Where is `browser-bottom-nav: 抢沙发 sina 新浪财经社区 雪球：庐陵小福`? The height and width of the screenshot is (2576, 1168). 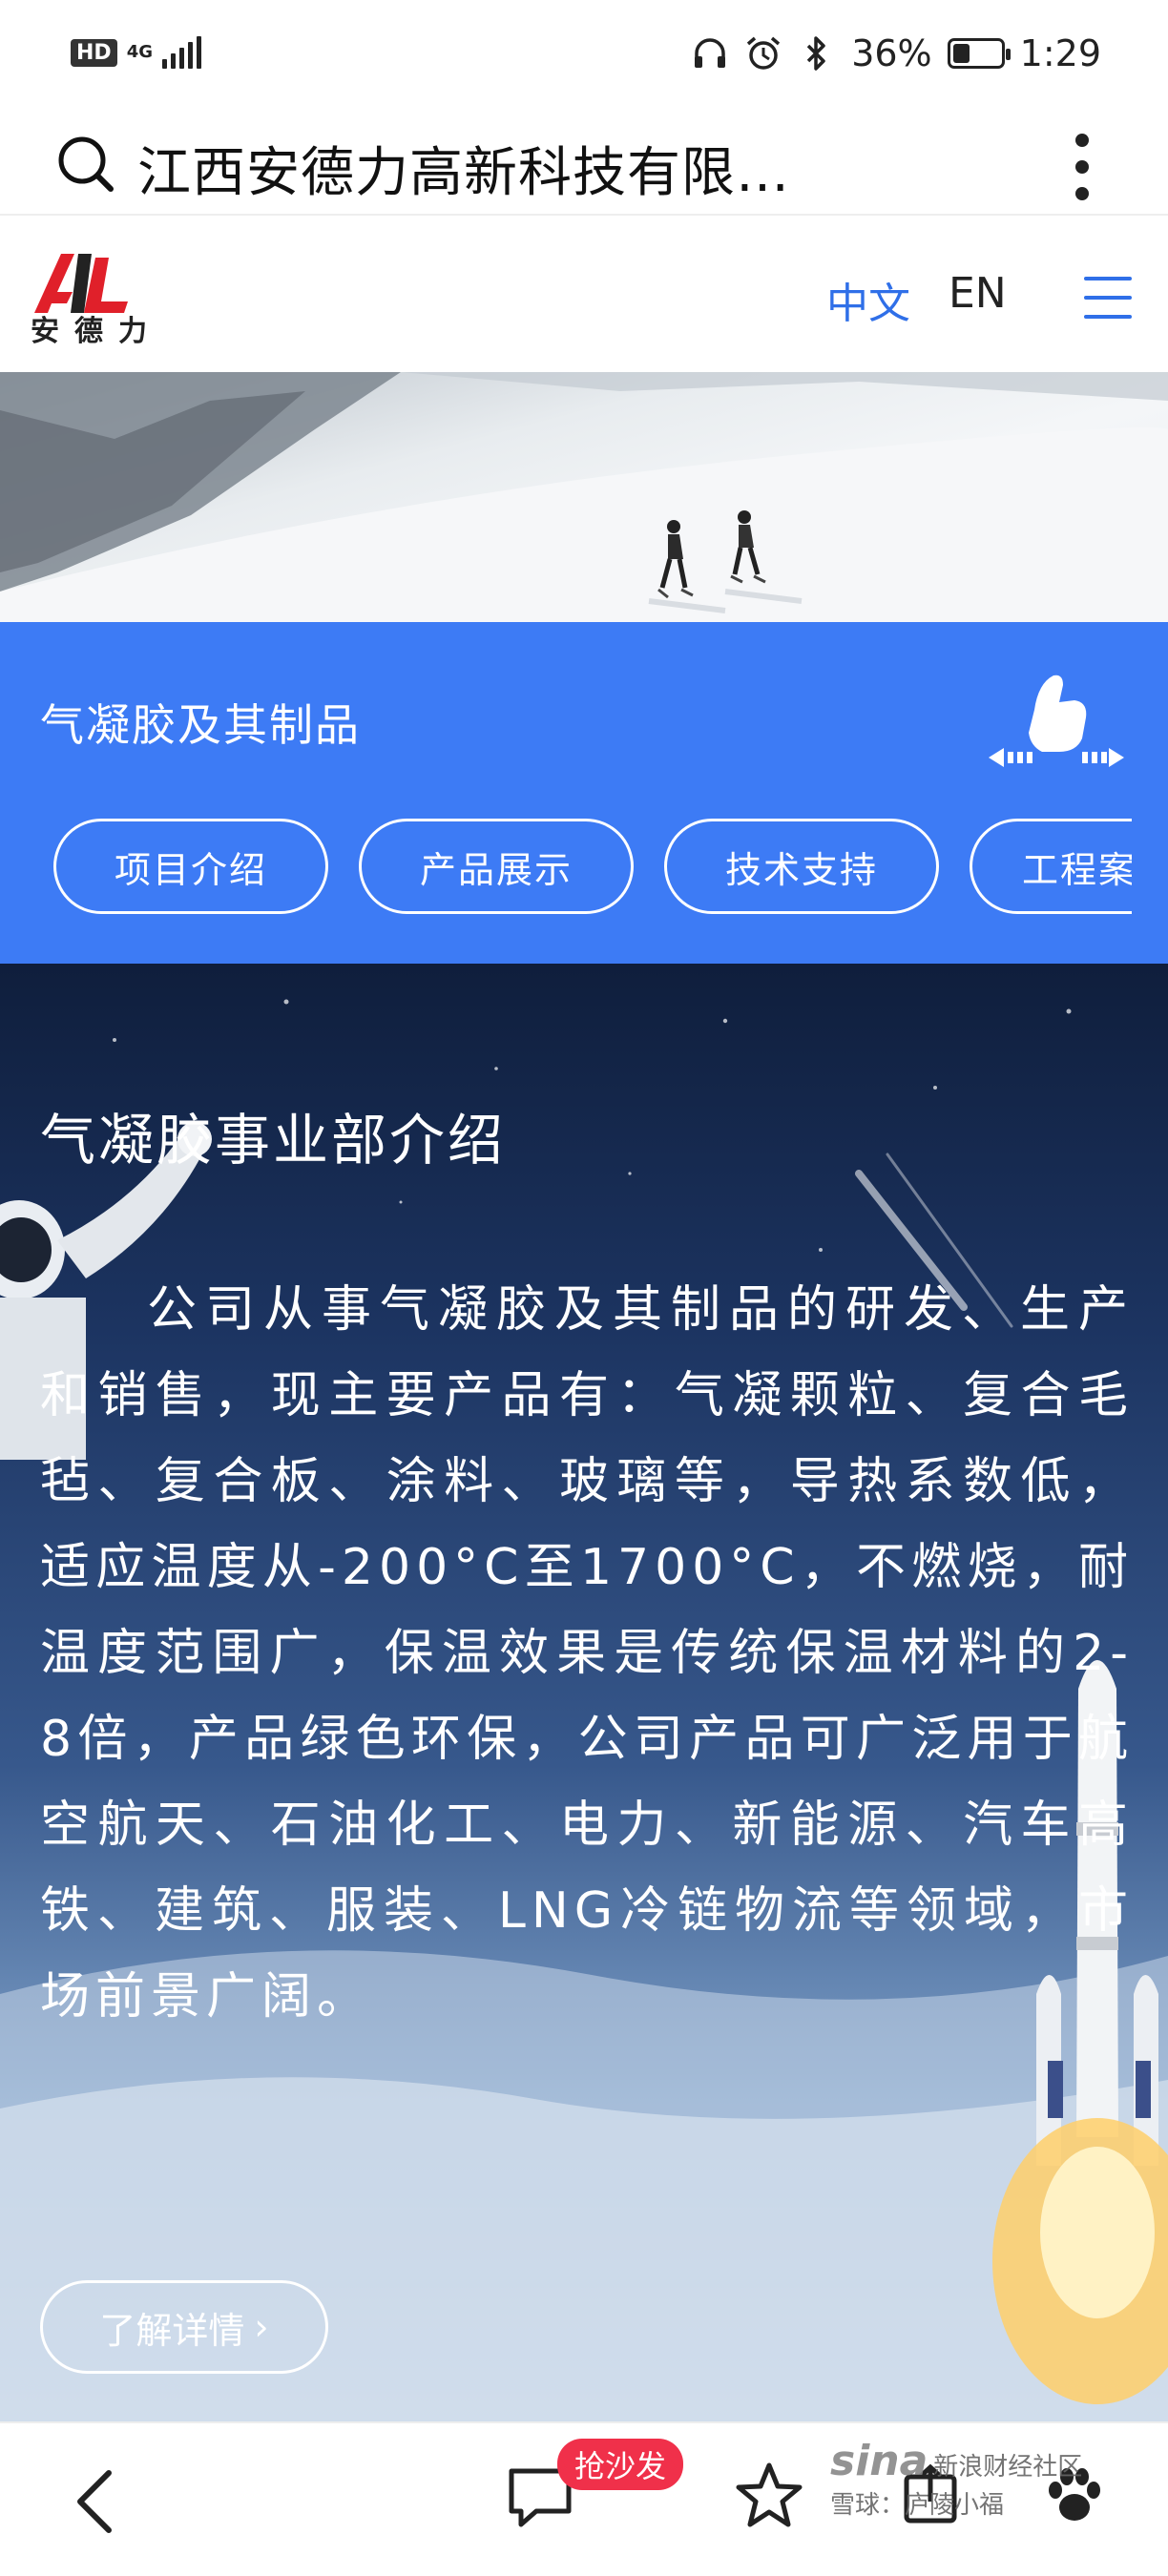 browser-bottom-nav: 抢沙发 sina 新浪财经社区 雪球：庐陵小福 is located at coordinates (584, 2498).